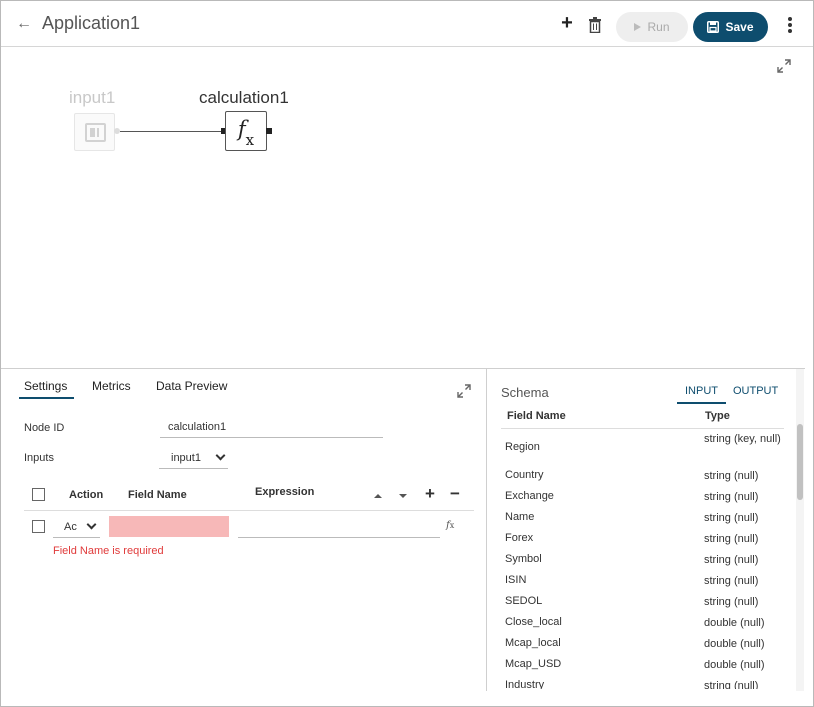 The height and width of the screenshot is (707, 814). Describe the element at coordinates (646, 496) in the screenshot. I see `schema-row: Exchange string (null)` at that location.